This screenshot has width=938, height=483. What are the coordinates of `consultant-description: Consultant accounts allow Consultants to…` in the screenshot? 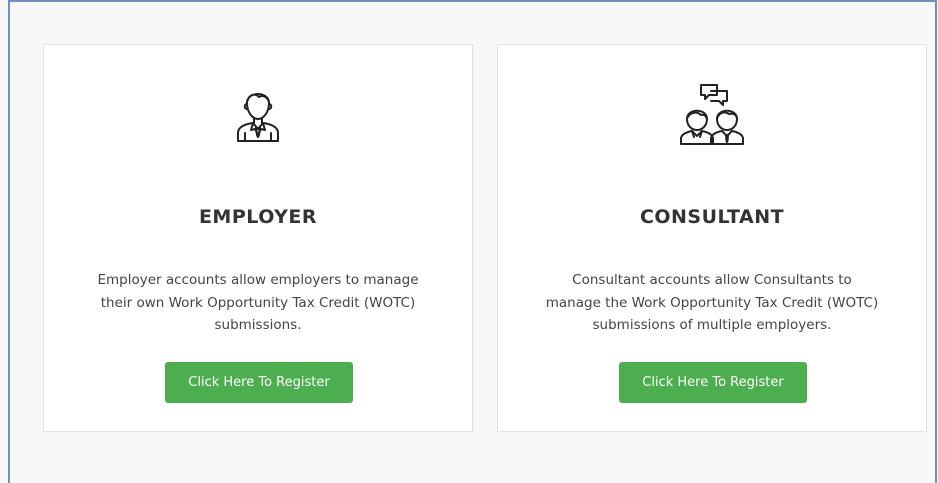 It's located at (712, 303).